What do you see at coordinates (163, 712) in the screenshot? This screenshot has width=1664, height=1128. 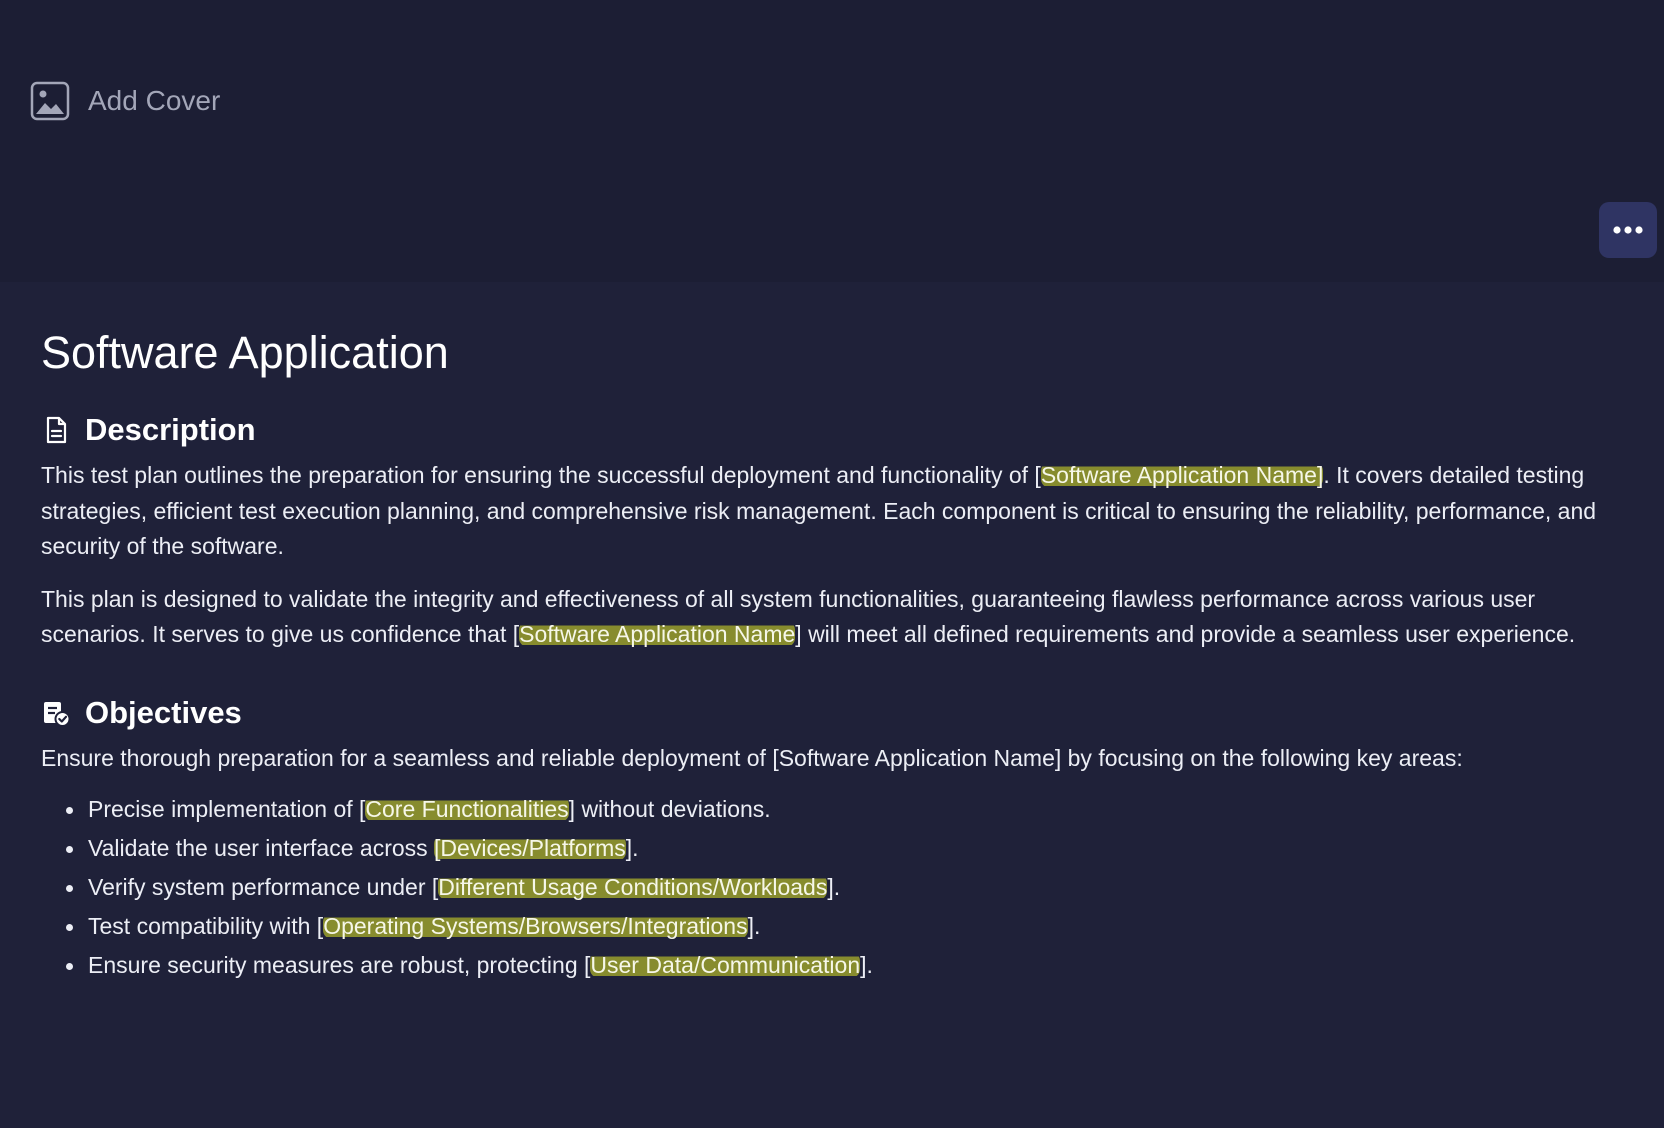 I see `objectives-title: Objectives` at bounding box center [163, 712].